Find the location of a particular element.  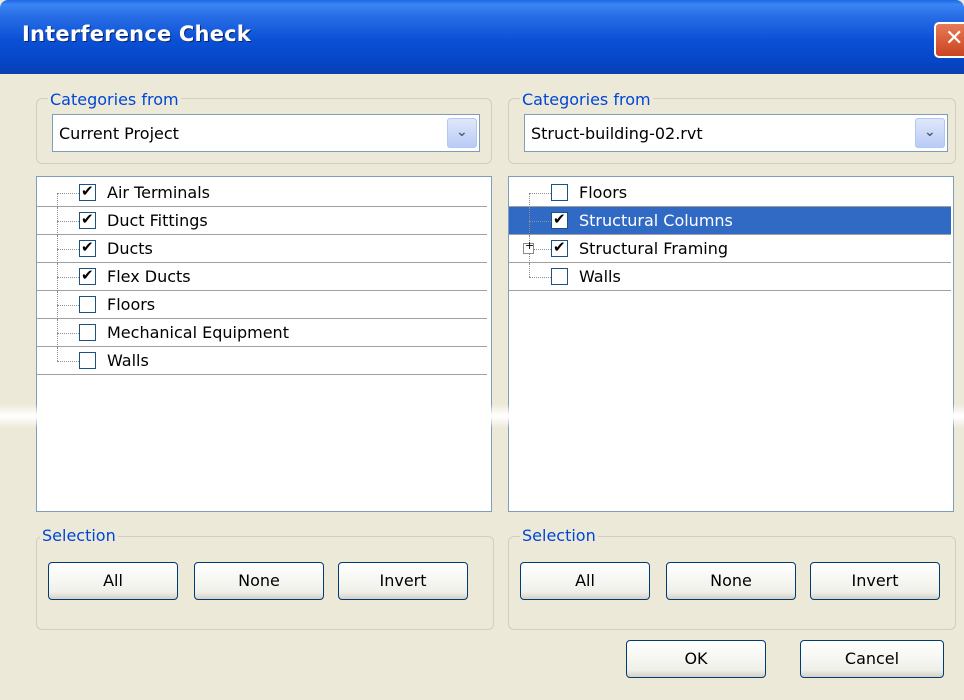

left-categories-label: Categories from is located at coordinates (114, 99).